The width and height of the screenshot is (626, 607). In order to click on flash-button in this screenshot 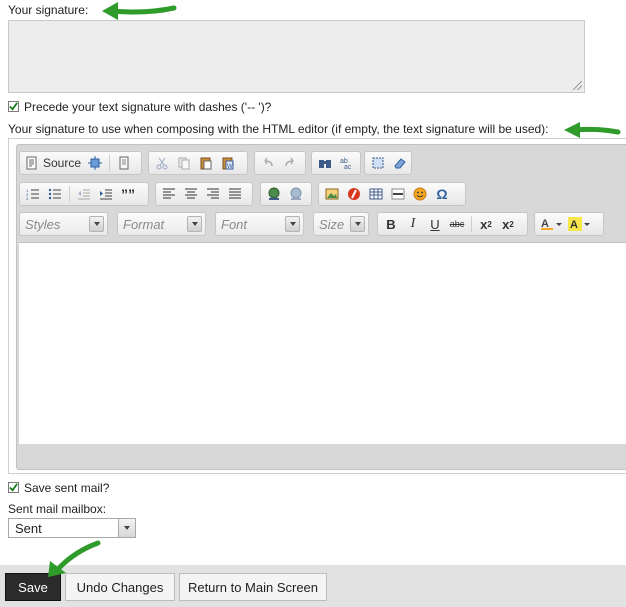, I will do `click(354, 194)`.